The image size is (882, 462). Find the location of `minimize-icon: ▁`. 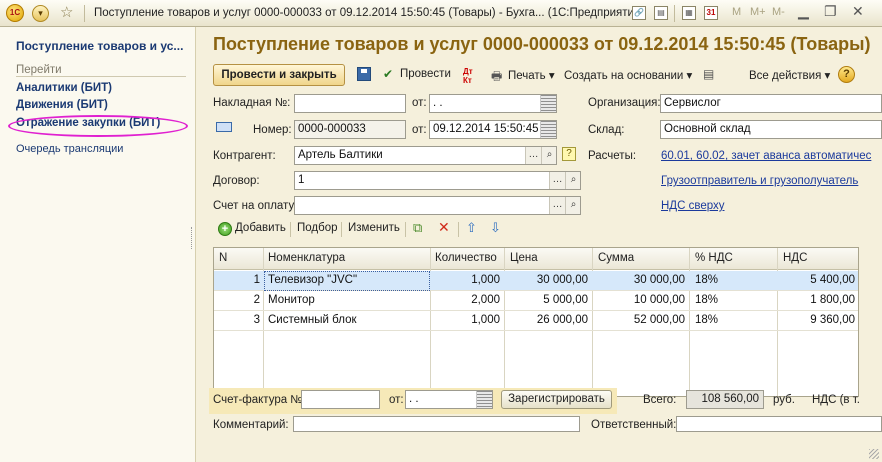

minimize-icon: ▁ is located at coordinates (803, 11).